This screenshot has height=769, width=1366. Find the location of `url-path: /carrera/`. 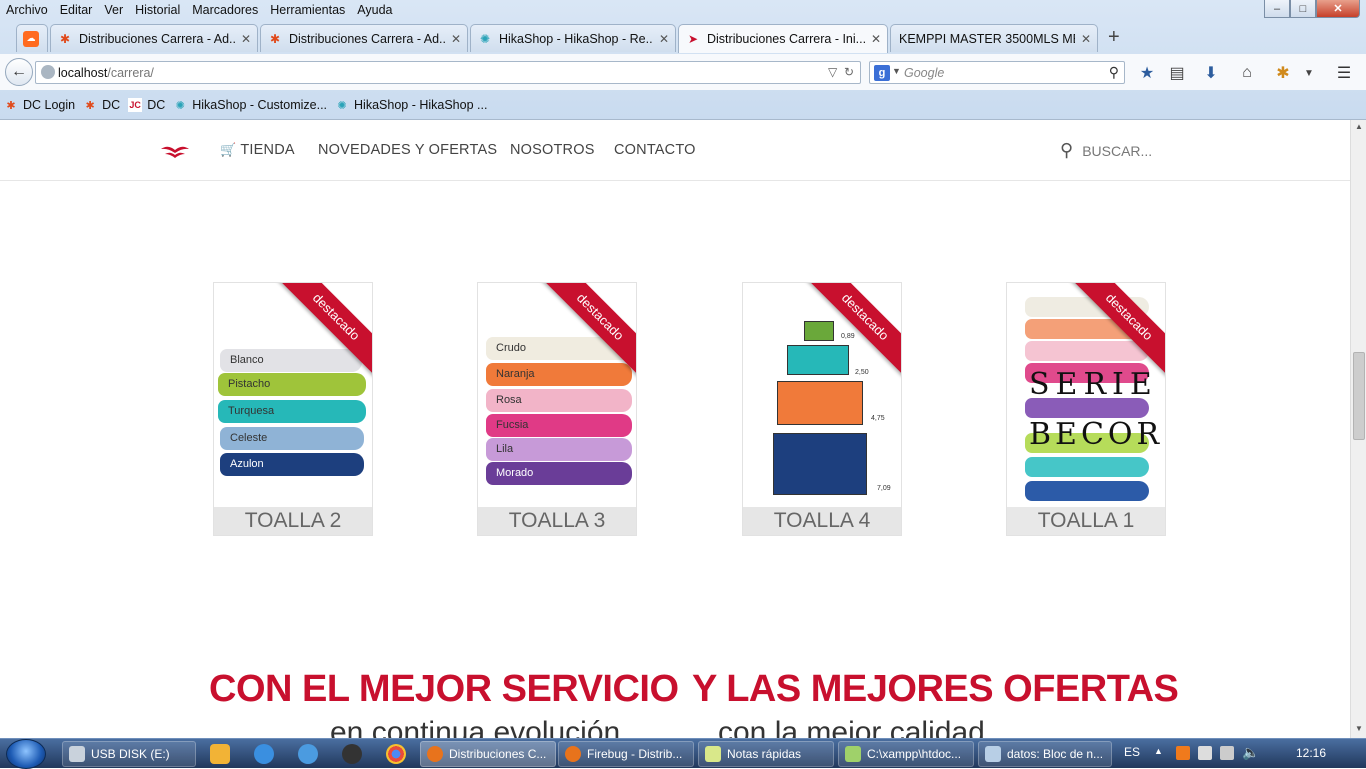

url-path: /carrera/ is located at coordinates (130, 72).